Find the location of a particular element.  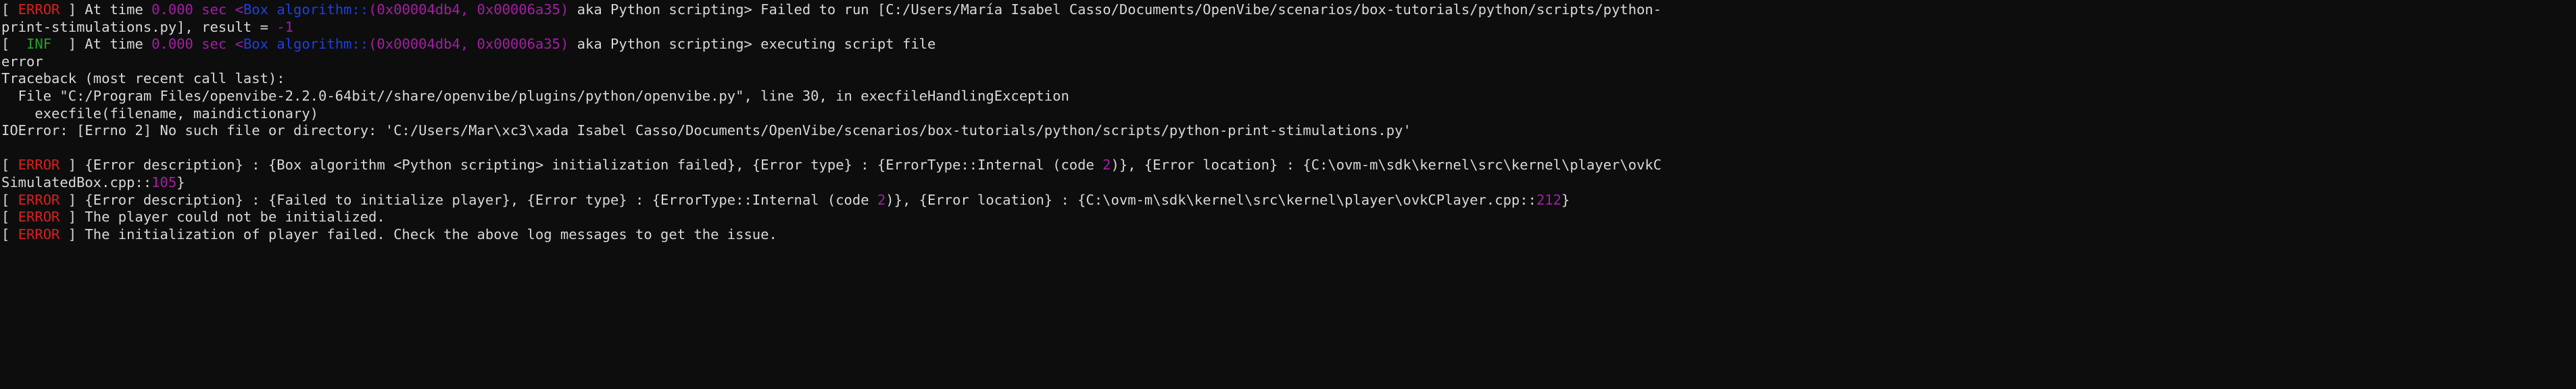

log-line: error is located at coordinates (1288, 62).